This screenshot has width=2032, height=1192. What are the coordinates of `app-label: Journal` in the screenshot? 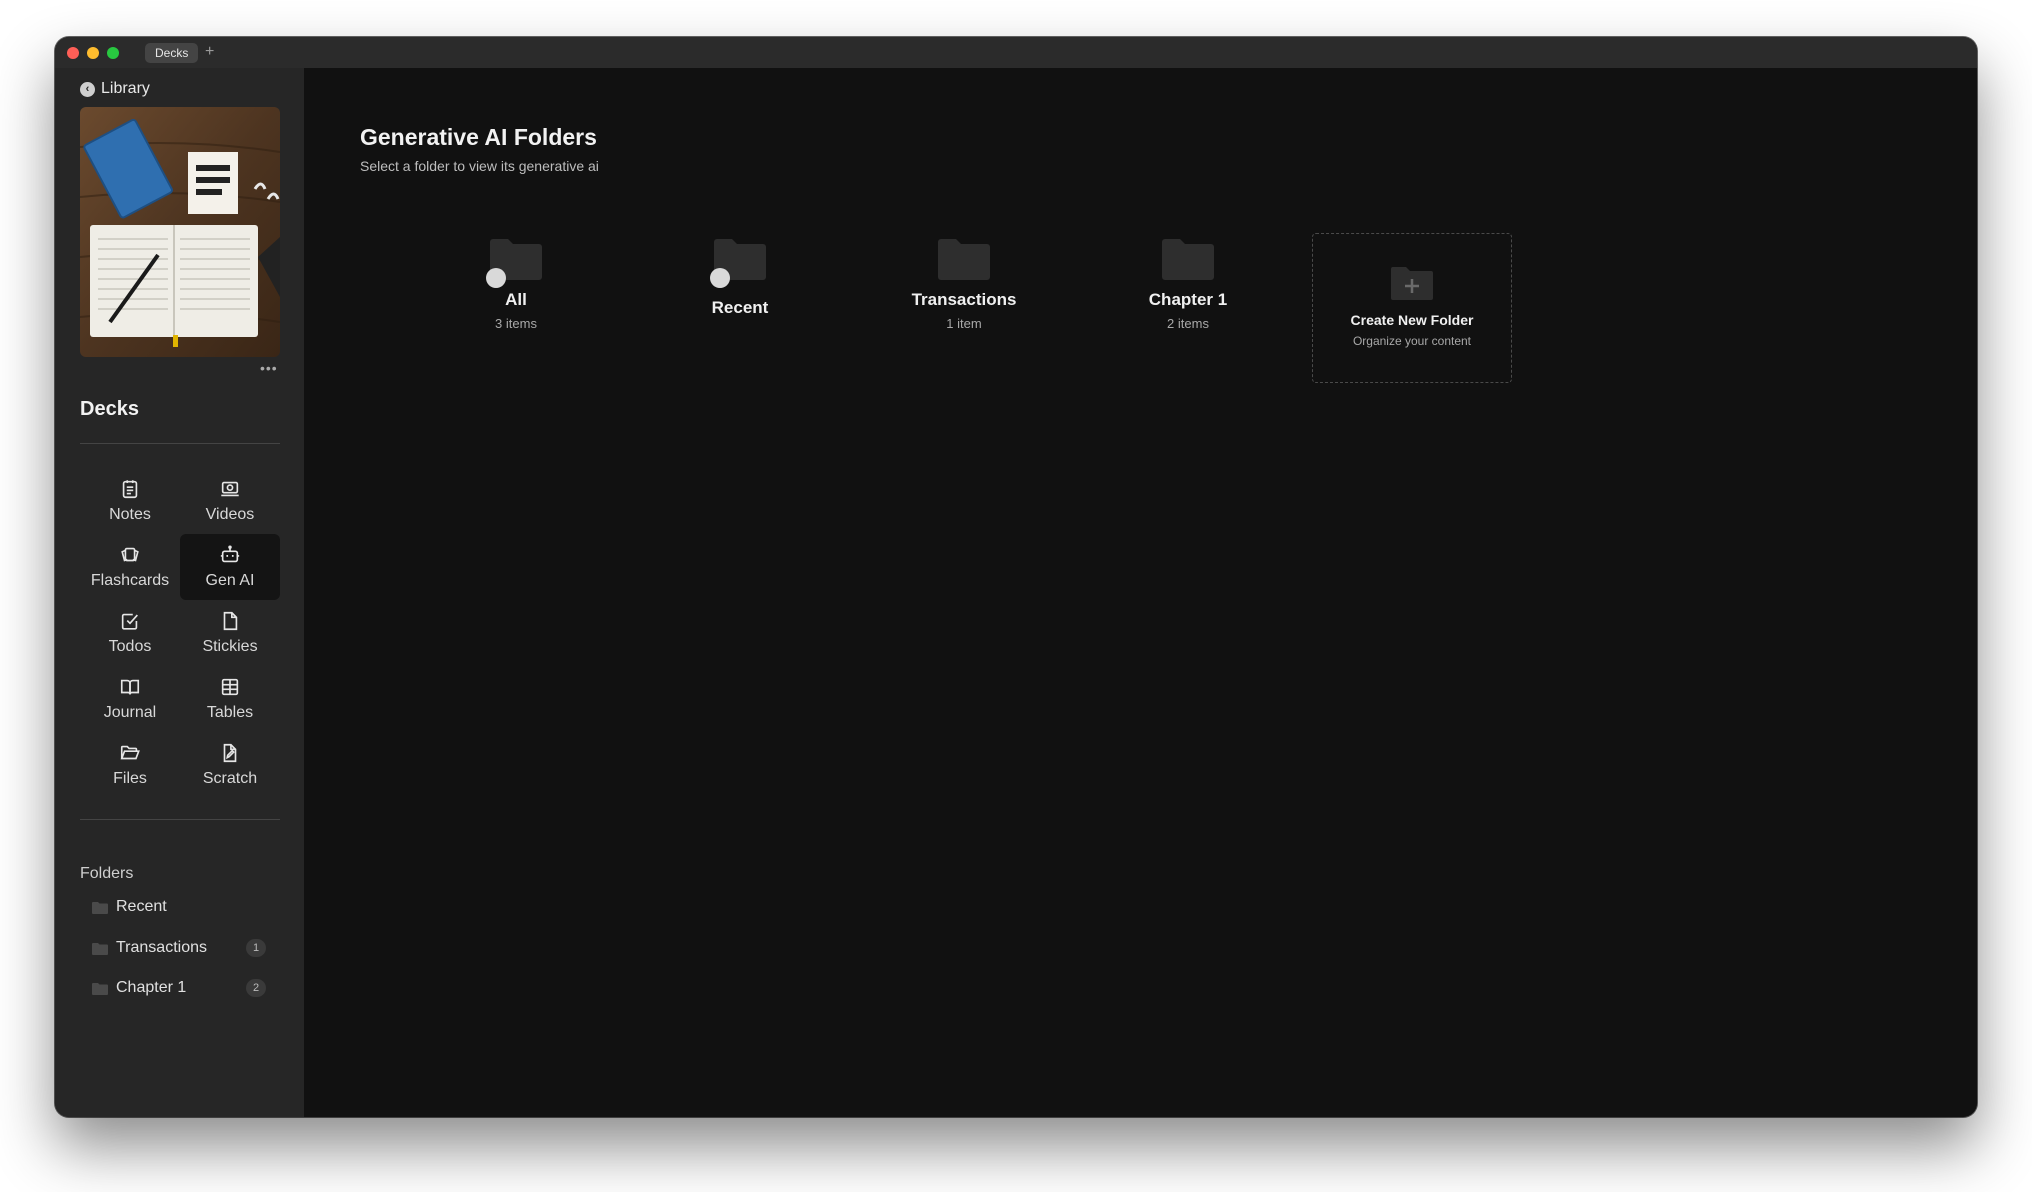 It's located at (130, 712).